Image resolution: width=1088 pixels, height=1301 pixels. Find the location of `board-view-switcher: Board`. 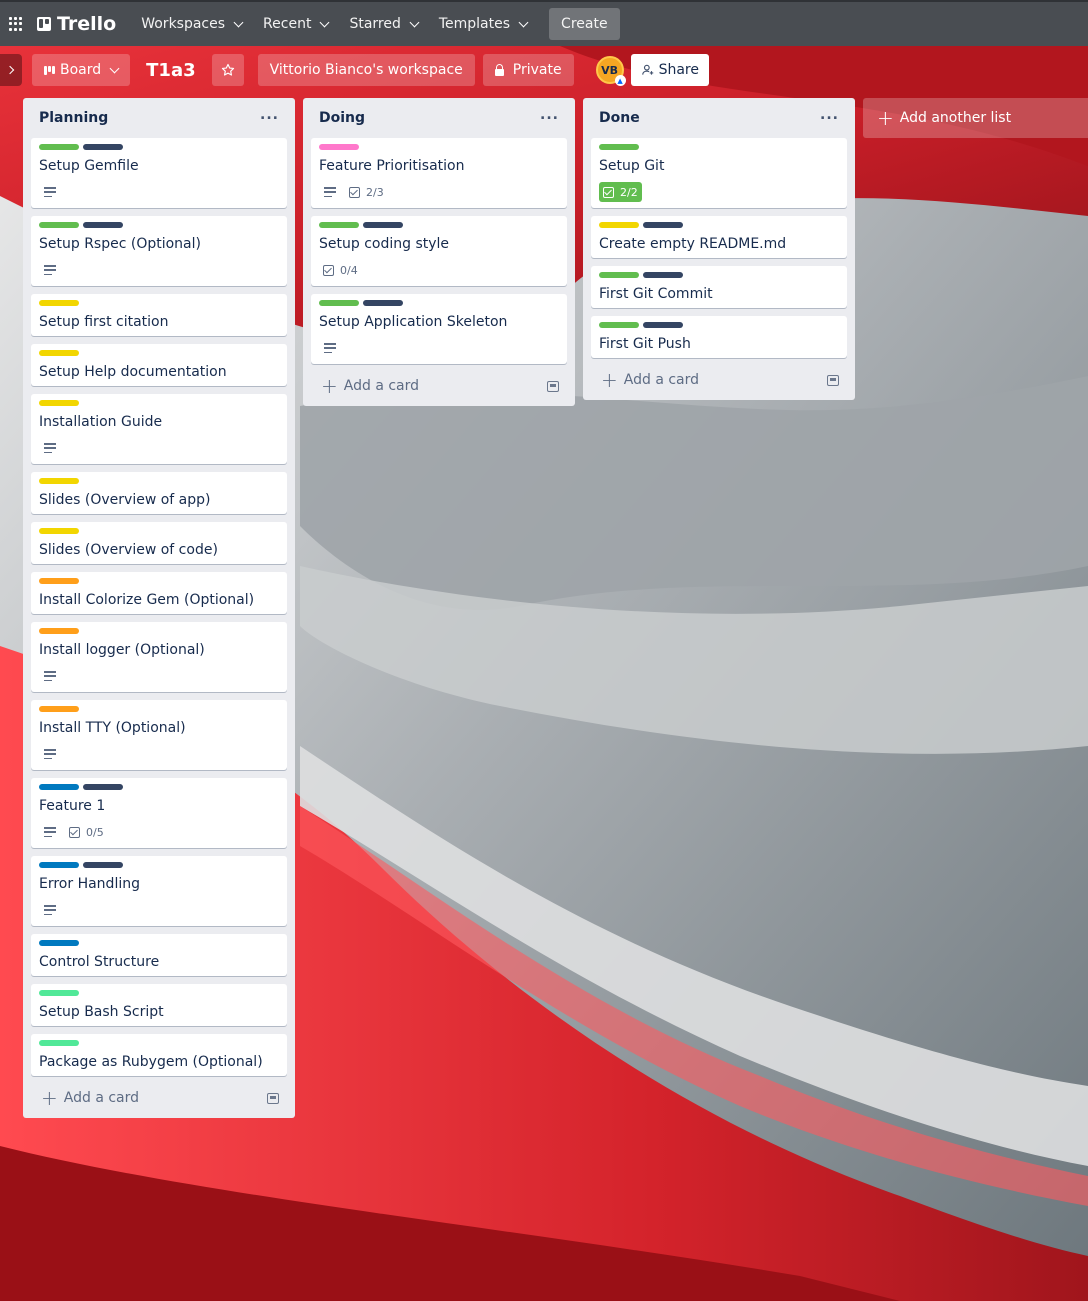

board-view-switcher: Board is located at coordinates (81, 70).